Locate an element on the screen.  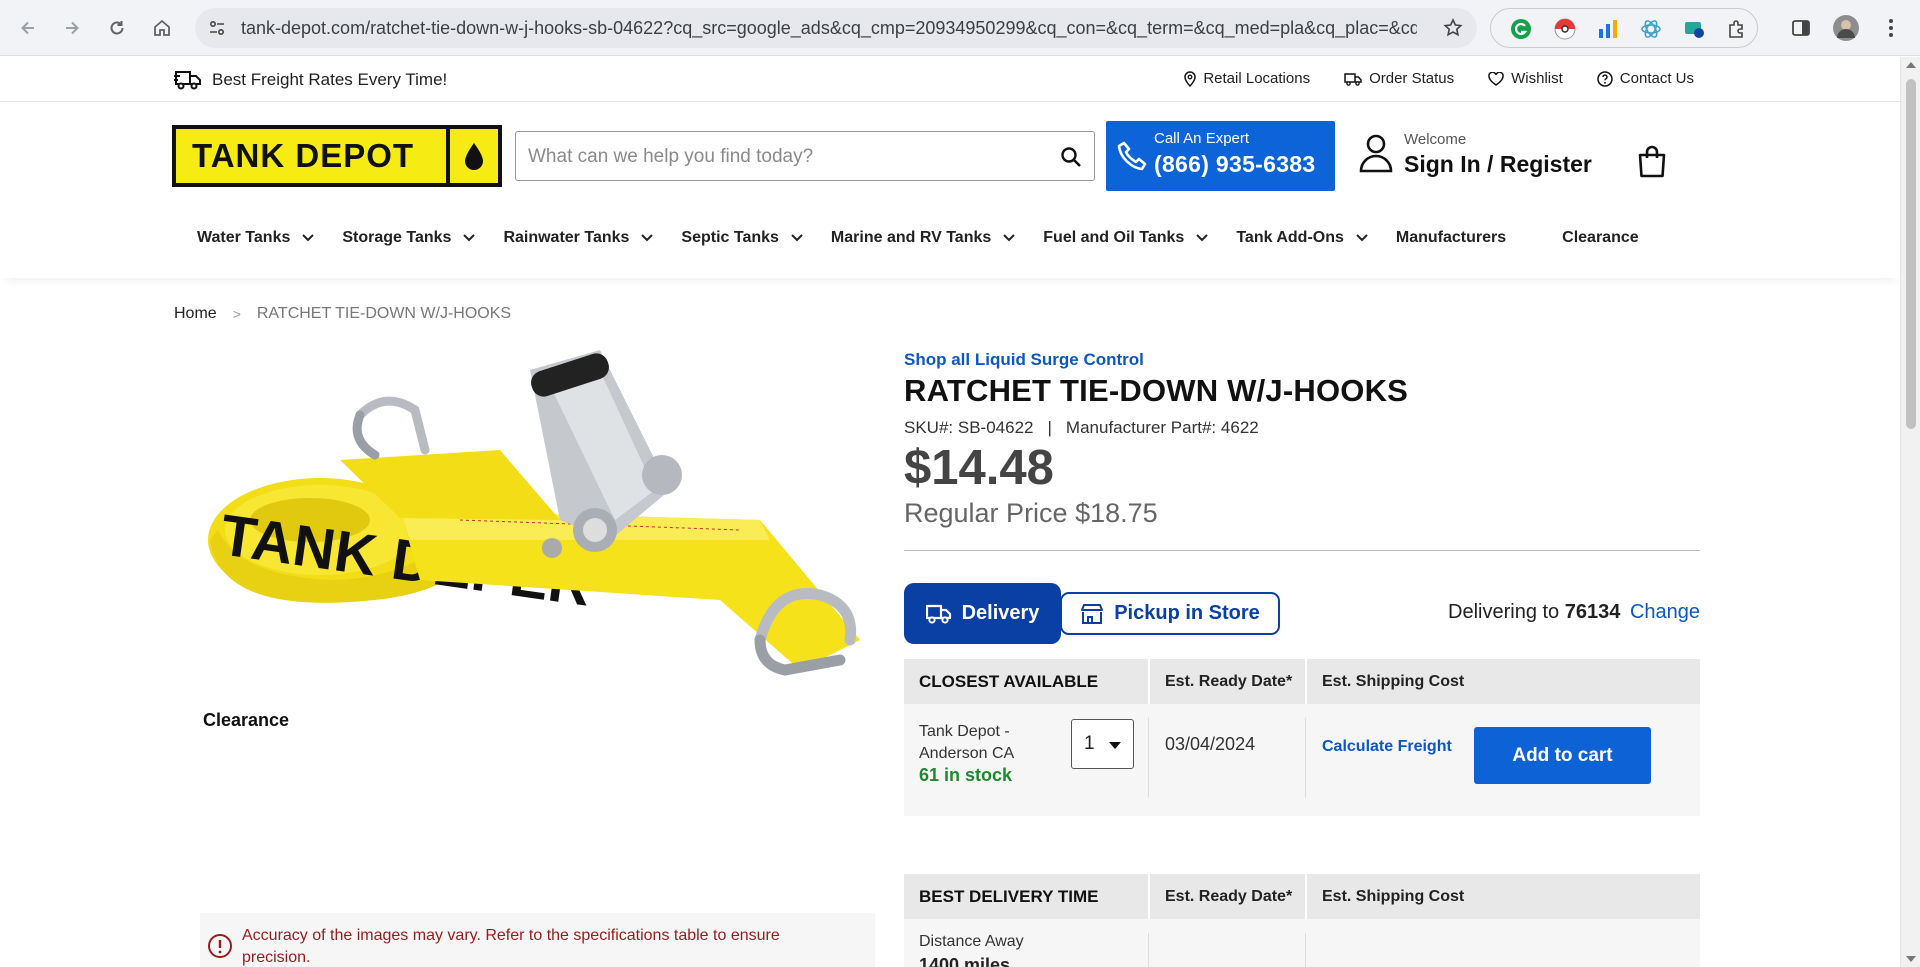
bookmark-star-icon is located at coordinates (1453, 28).